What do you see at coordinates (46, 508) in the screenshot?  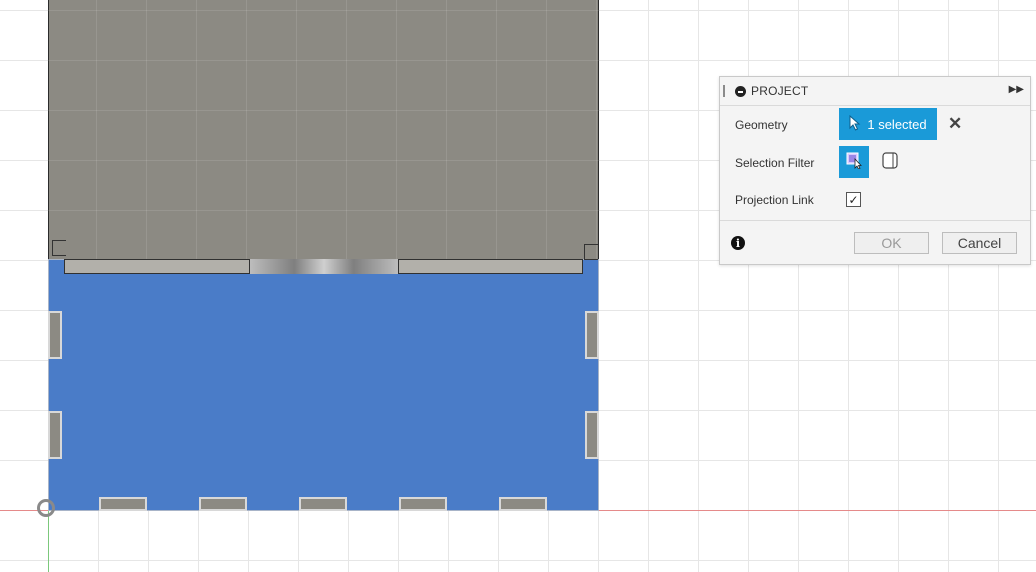 I see `origin-icon` at bounding box center [46, 508].